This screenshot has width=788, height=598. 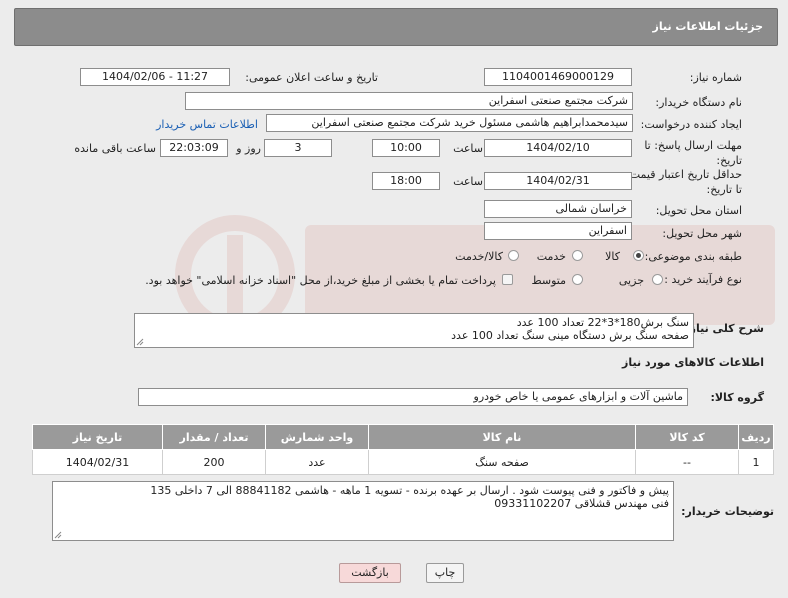 What do you see at coordinates (602, 322) in the screenshot?
I see `description-line-1: سنگ برش180*3*22 تعداد 100 عدد` at bounding box center [602, 322].